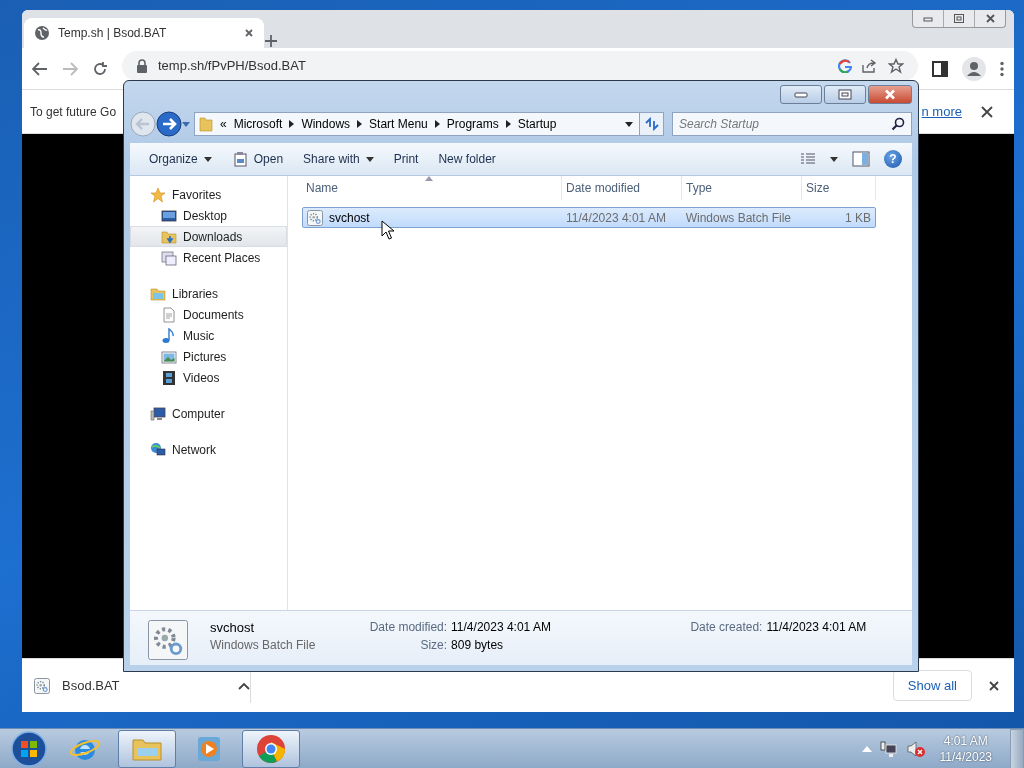 The height and width of the screenshot is (768, 1024). I want to click on type-cell-text: Windows Batch File, so click(738, 217).